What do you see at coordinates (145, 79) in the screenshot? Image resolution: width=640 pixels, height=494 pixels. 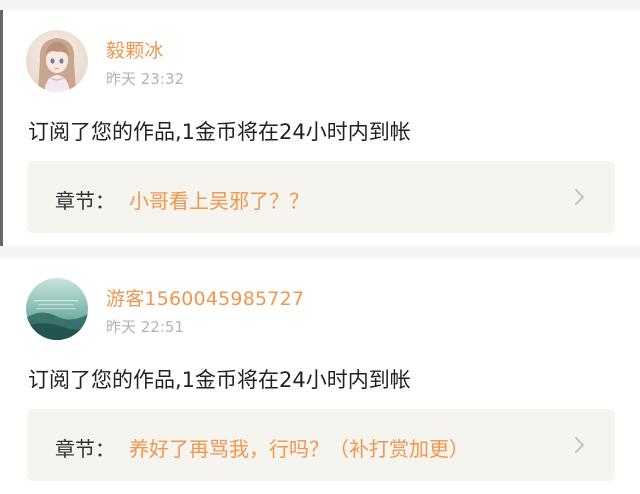 I see `timestamp: 昨天 23:32` at bounding box center [145, 79].